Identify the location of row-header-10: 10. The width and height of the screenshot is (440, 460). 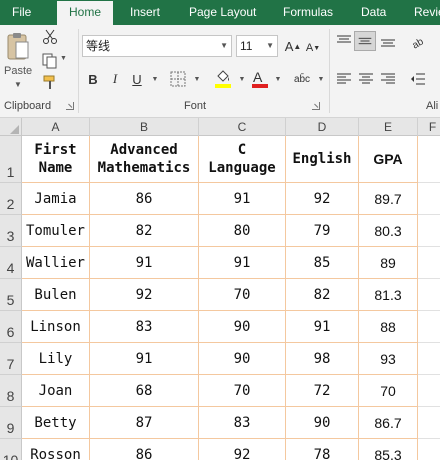
(11, 449).